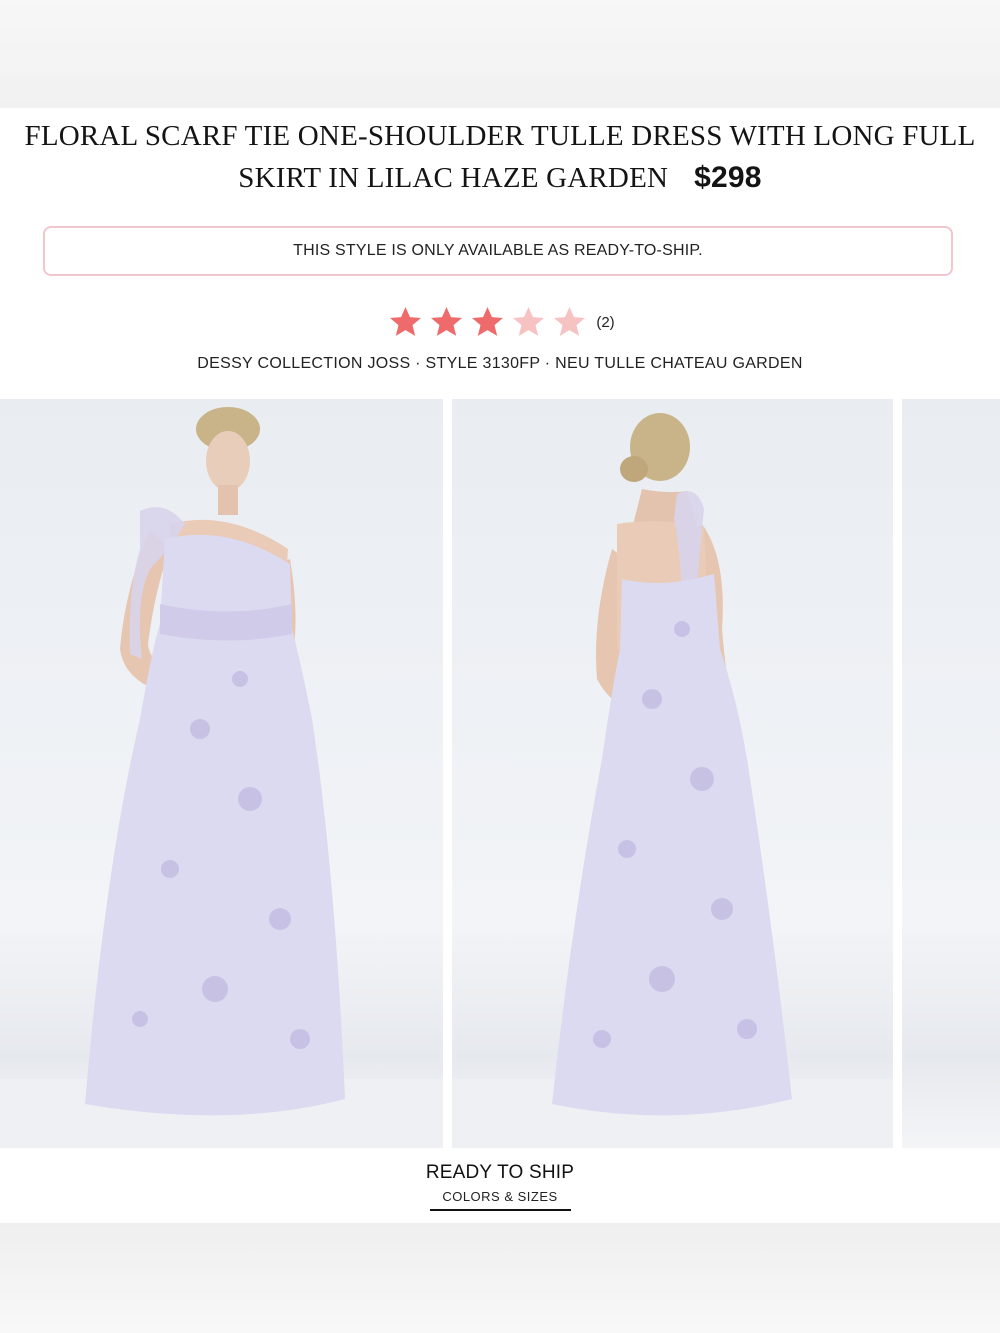 The width and height of the screenshot is (1000, 1333). I want to click on product-price: $298, so click(728, 177).